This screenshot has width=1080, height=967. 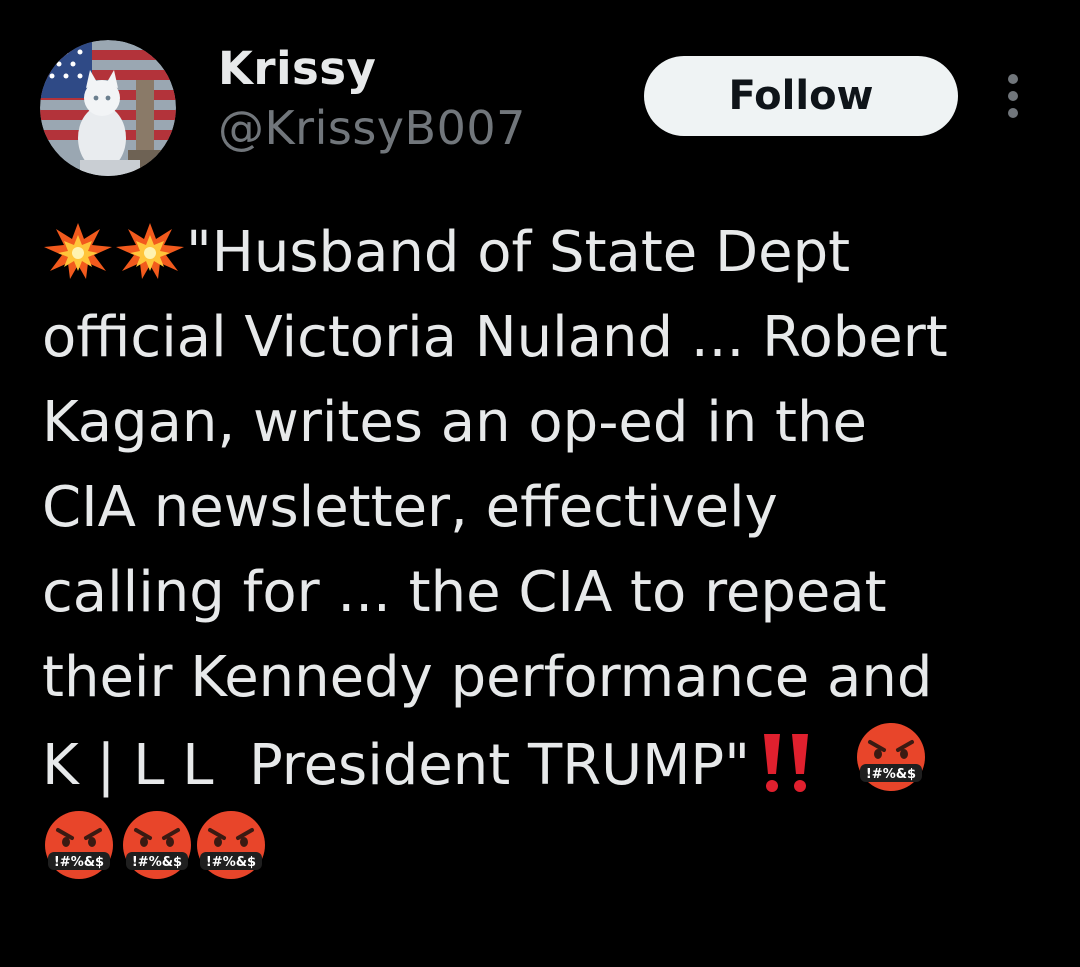 I want to click on avatar, so click(x=108, y=108).